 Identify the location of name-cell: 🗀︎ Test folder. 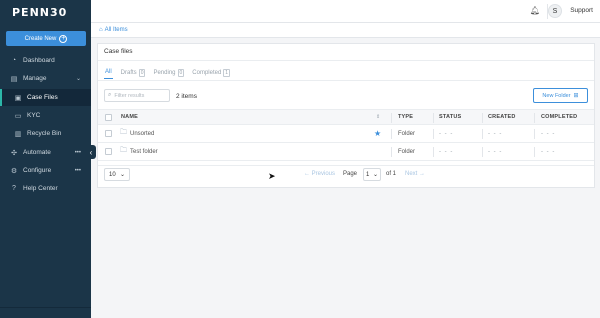
(139, 151).